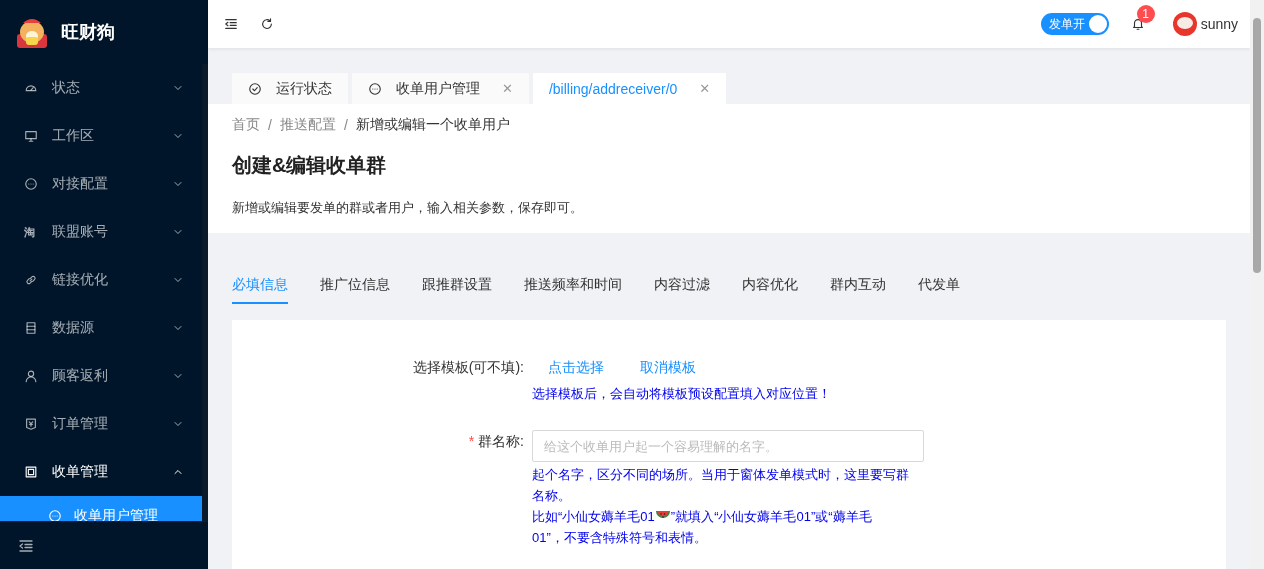 This screenshot has height=569, width=1264. What do you see at coordinates (620, 538) in the screenshot?
I see `hint-text: 01”，不要含特殊符号和表情。` at bounding box center [620, 538].